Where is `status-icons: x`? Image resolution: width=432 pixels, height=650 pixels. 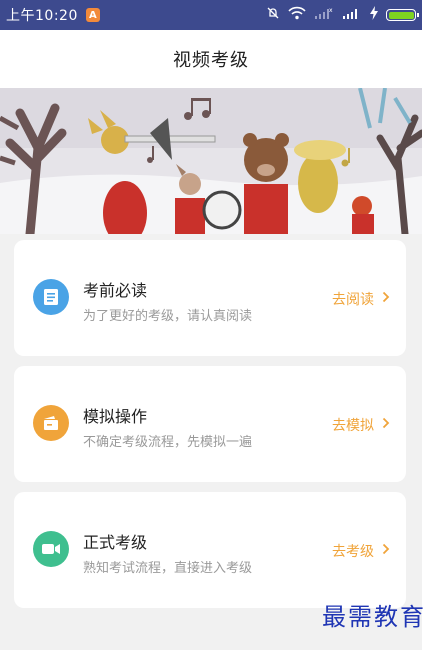 status-icons: x is located at coordinates (342, 15).